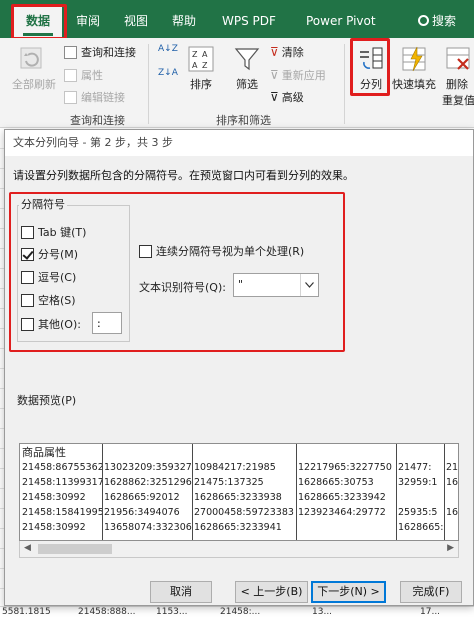  I want to click on table-icon, so click(70, 52).